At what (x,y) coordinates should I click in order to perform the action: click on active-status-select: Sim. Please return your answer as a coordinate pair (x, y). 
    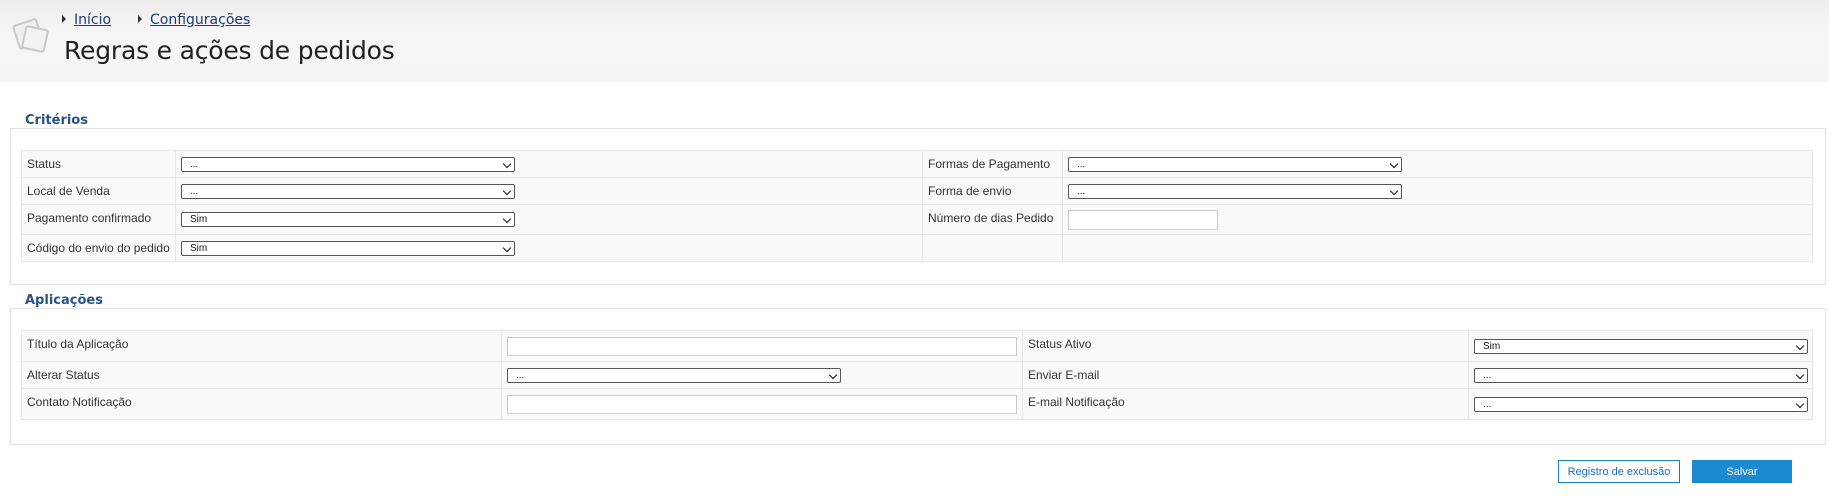
    Looking at the image, I should click on (1641, 346).